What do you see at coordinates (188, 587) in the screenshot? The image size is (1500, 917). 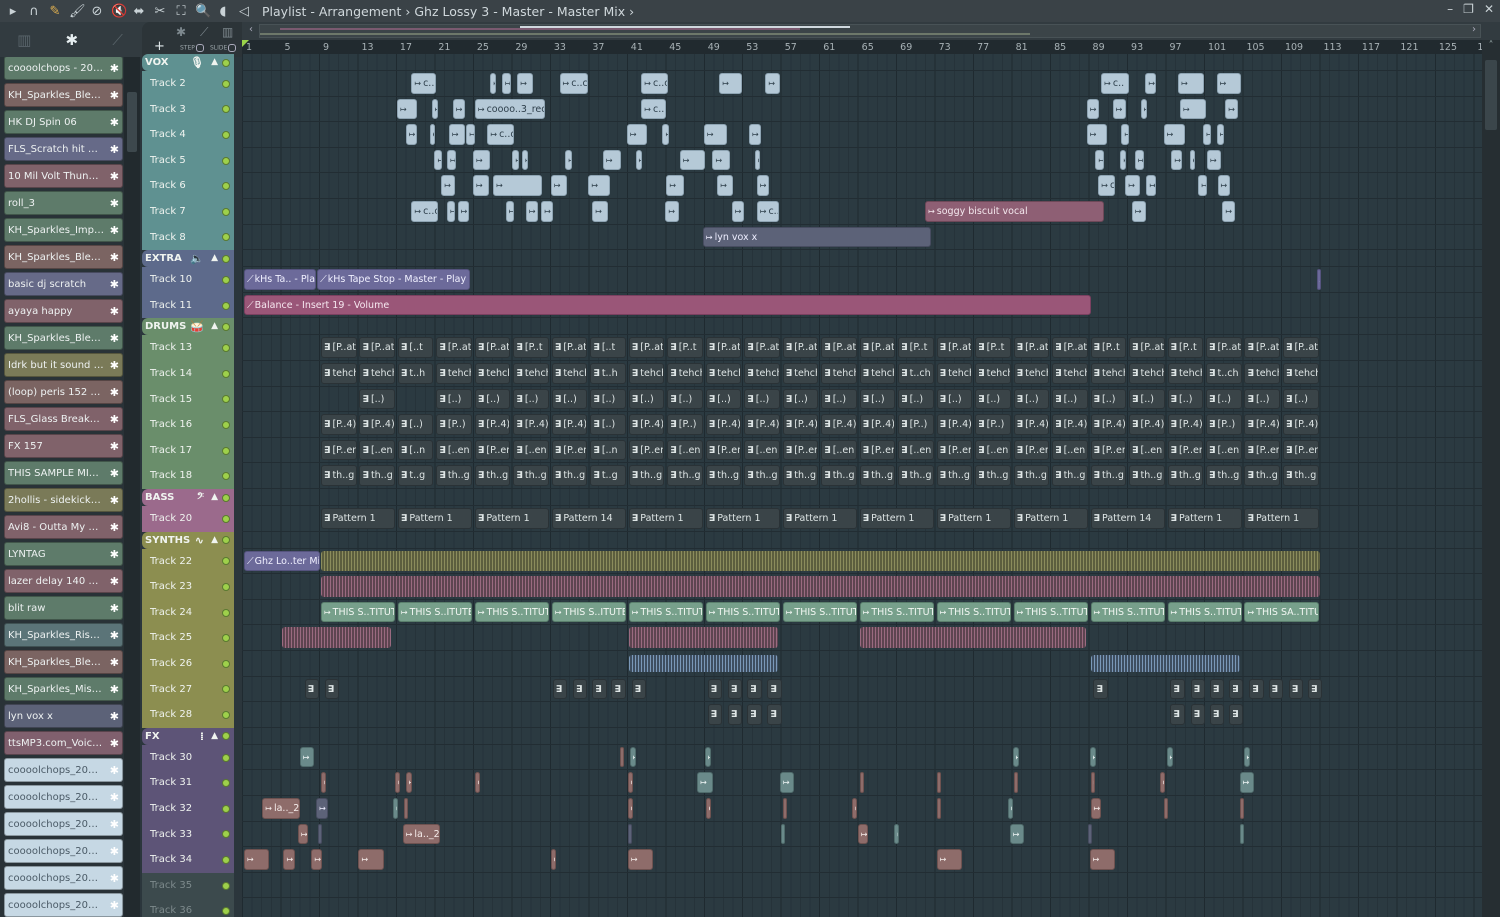 I see `track-header: Track 23` at bounding box center [188, 587].